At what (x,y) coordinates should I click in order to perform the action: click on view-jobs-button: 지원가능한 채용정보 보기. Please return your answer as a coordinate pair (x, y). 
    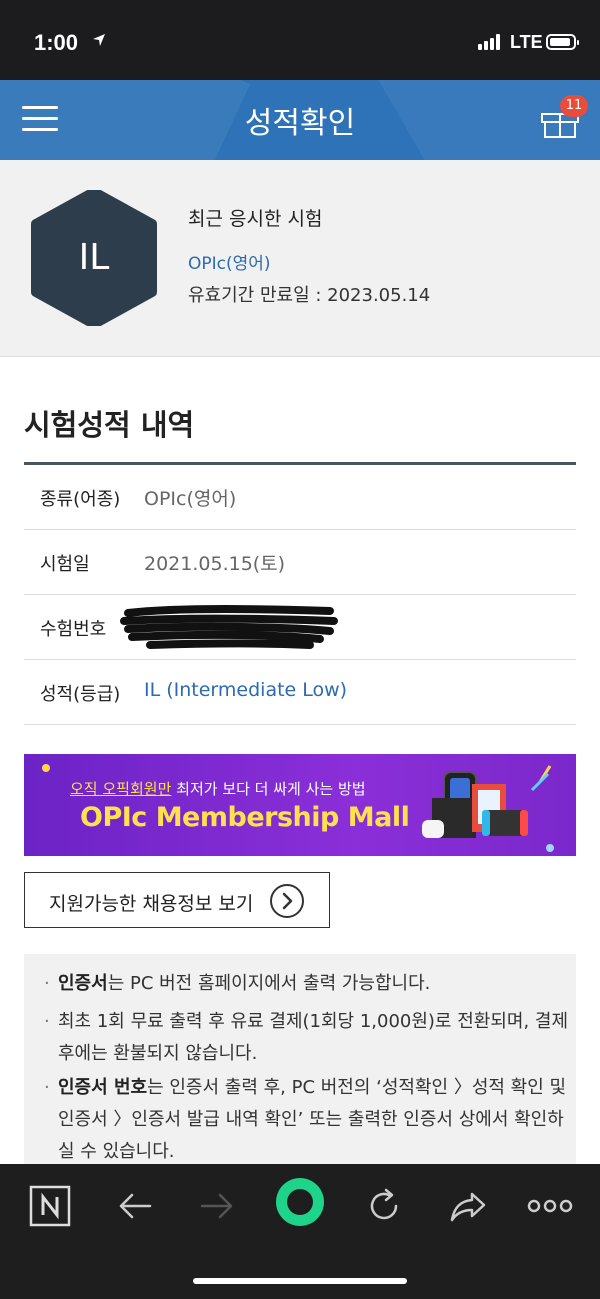
    Looking at the image, I should click on (177, 900).